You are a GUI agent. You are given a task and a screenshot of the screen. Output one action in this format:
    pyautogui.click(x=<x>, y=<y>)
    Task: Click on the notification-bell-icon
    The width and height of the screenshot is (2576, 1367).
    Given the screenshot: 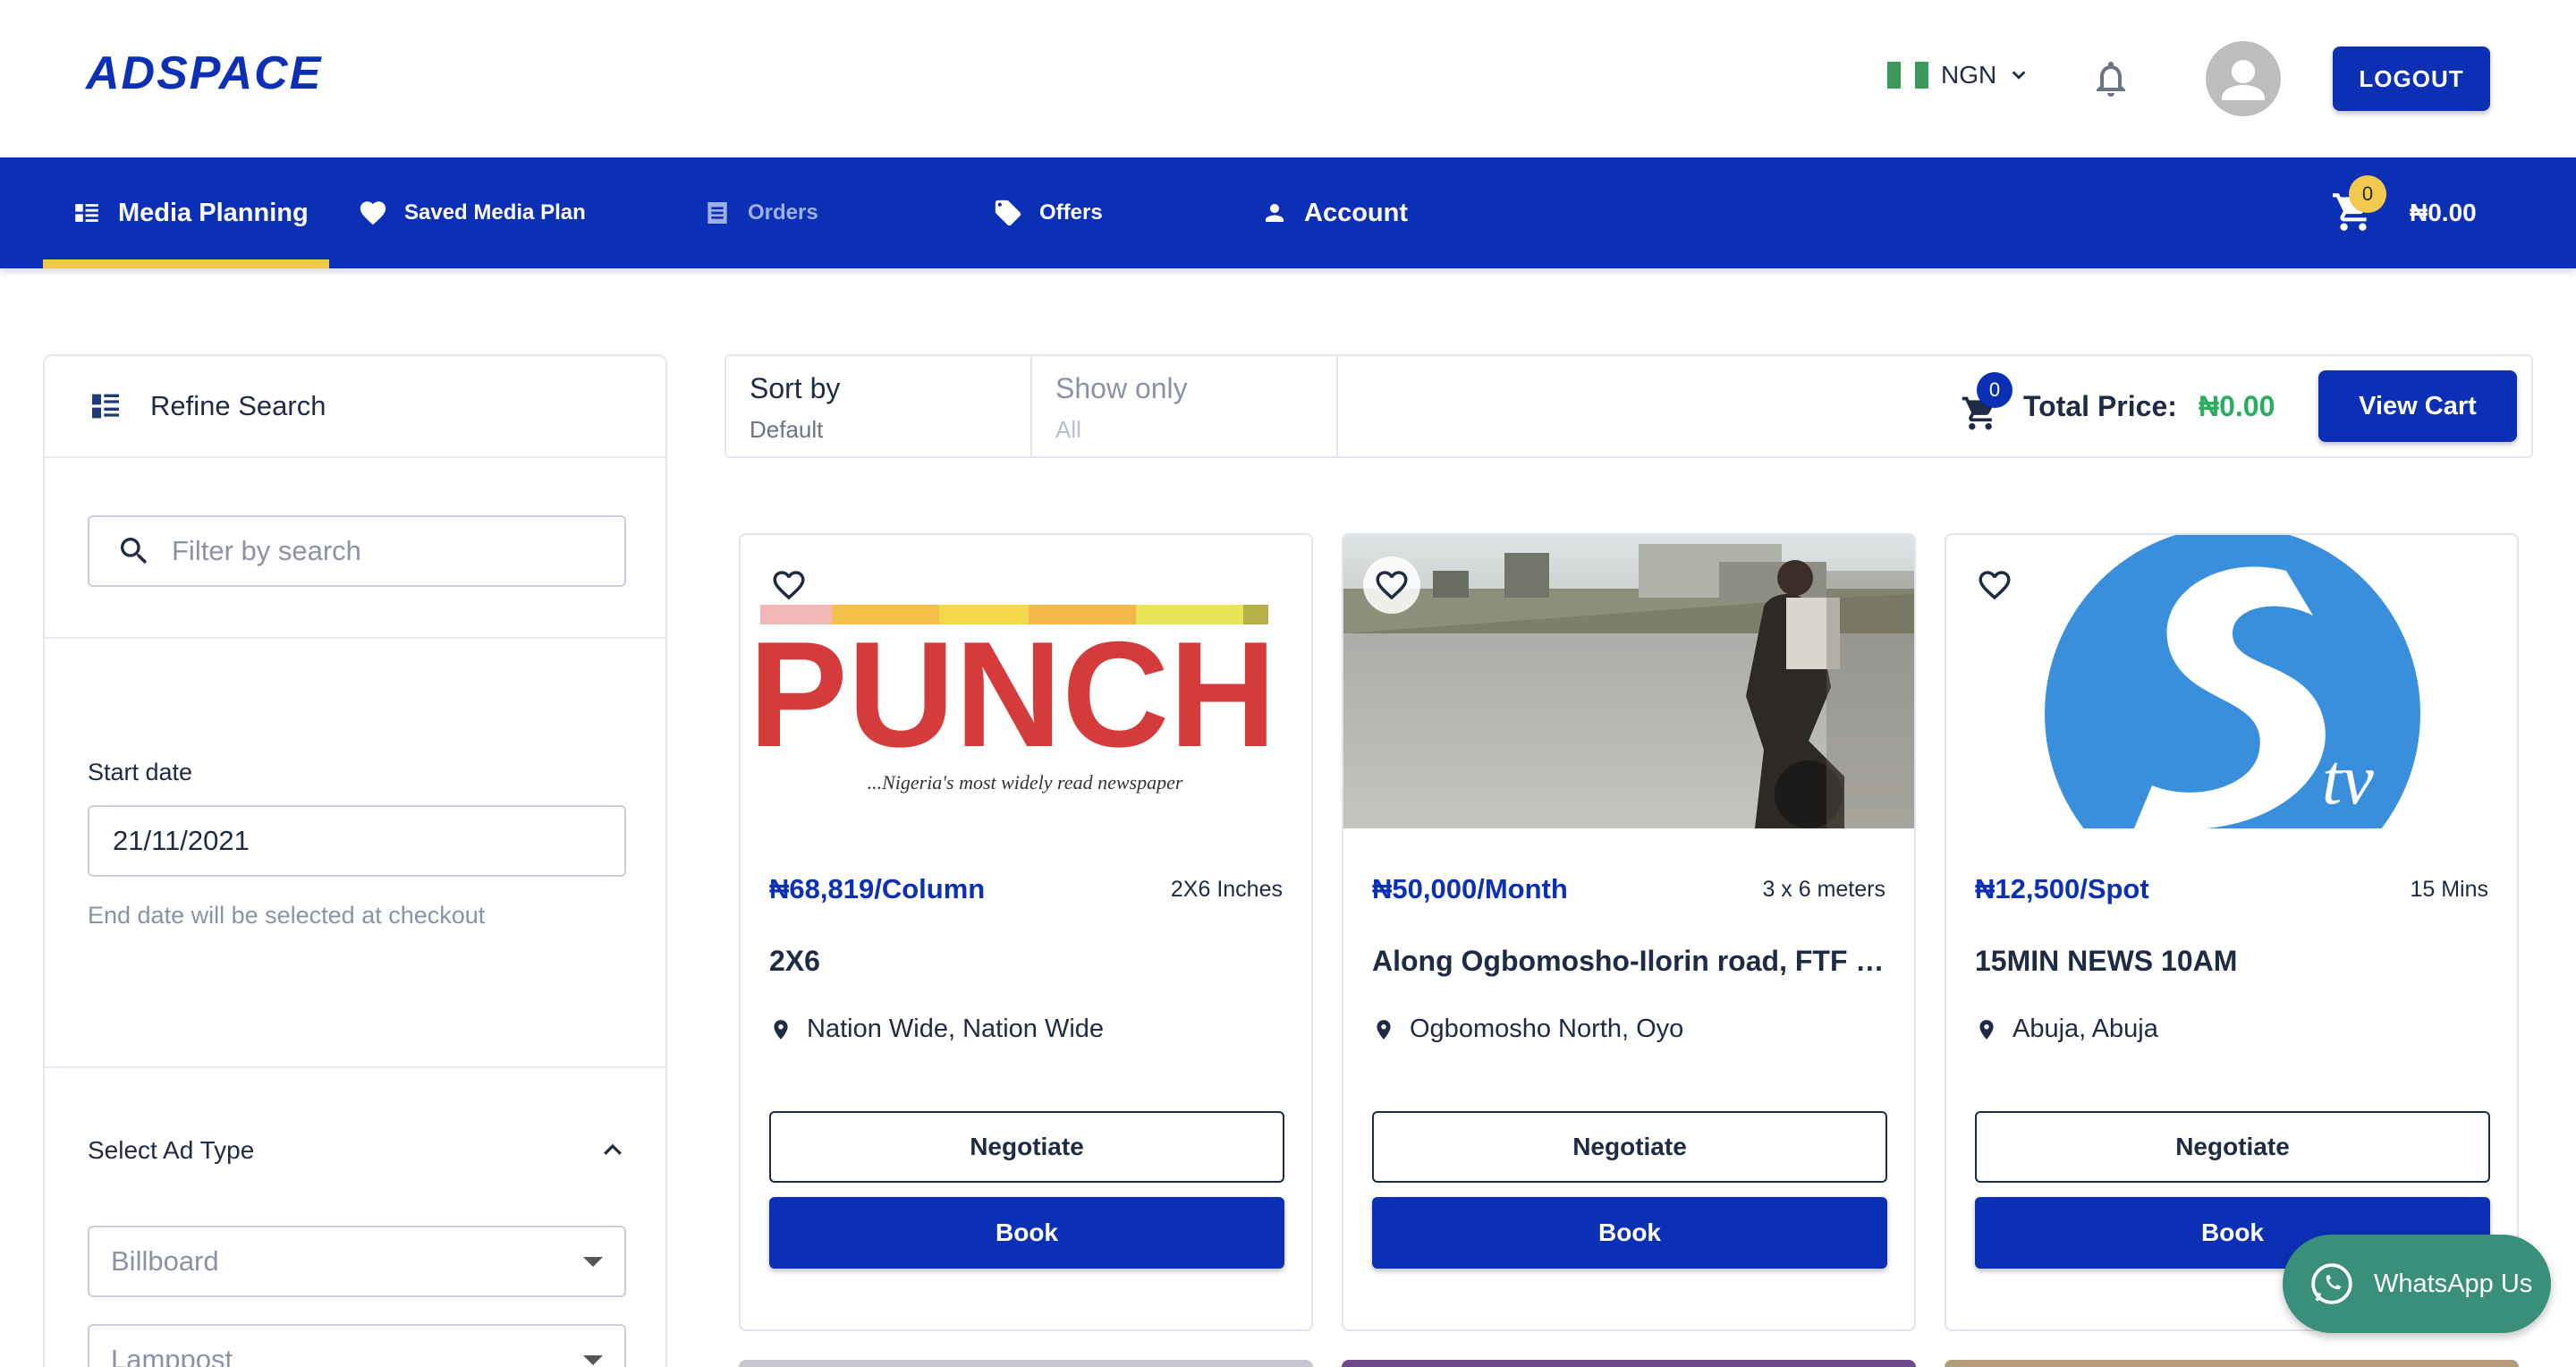 What is the action you would take?
    pyautogui.click(x=2110, y=79)
    